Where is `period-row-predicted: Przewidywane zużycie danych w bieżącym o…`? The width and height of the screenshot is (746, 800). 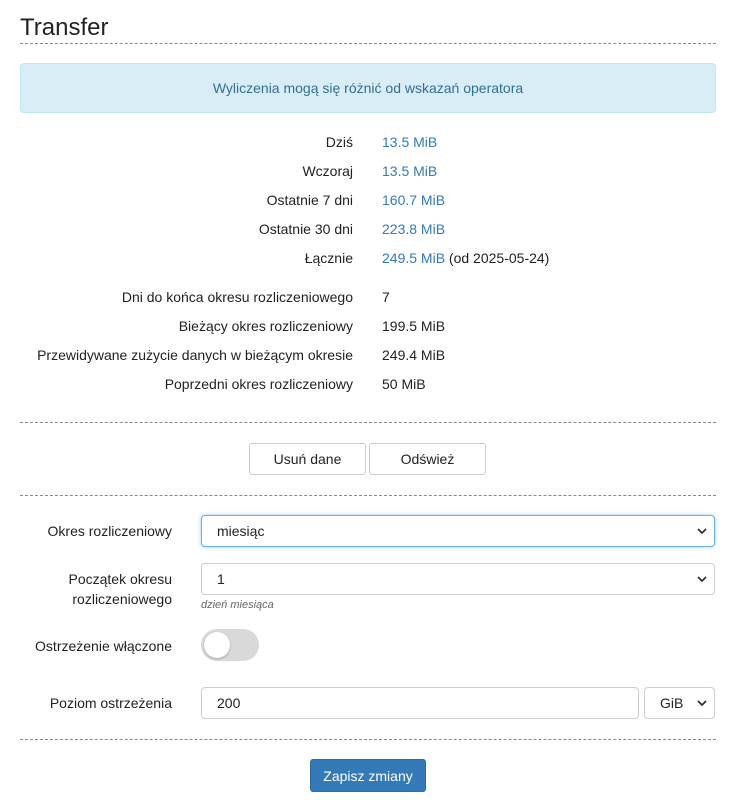
period-row-predicted: Przewidywane zużycie danych w bieżącym o… is located at coordinates (373, 355).